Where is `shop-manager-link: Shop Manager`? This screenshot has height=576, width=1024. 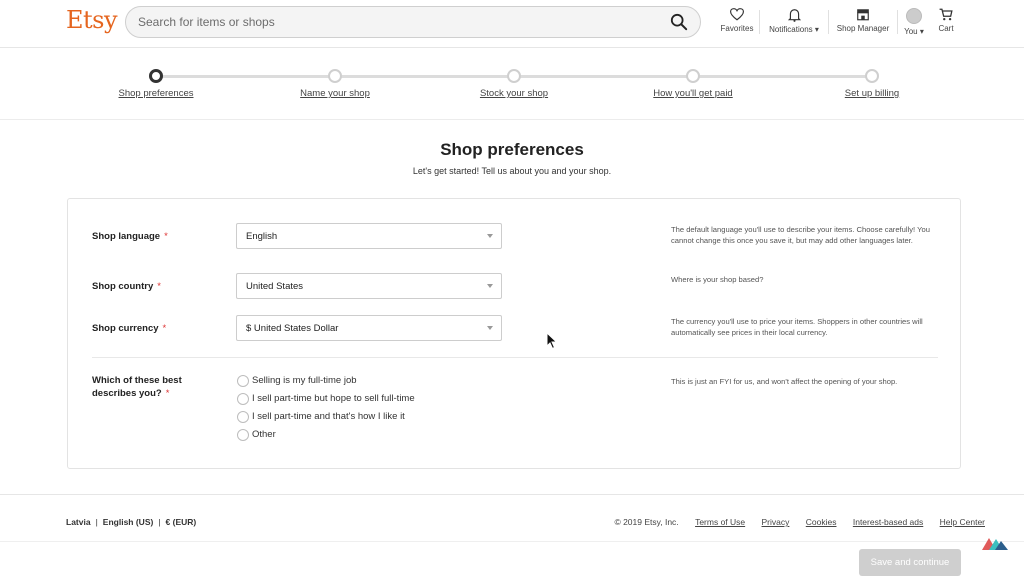
shop-manager-link: Shop Manager is located at coordinates (863, 20).